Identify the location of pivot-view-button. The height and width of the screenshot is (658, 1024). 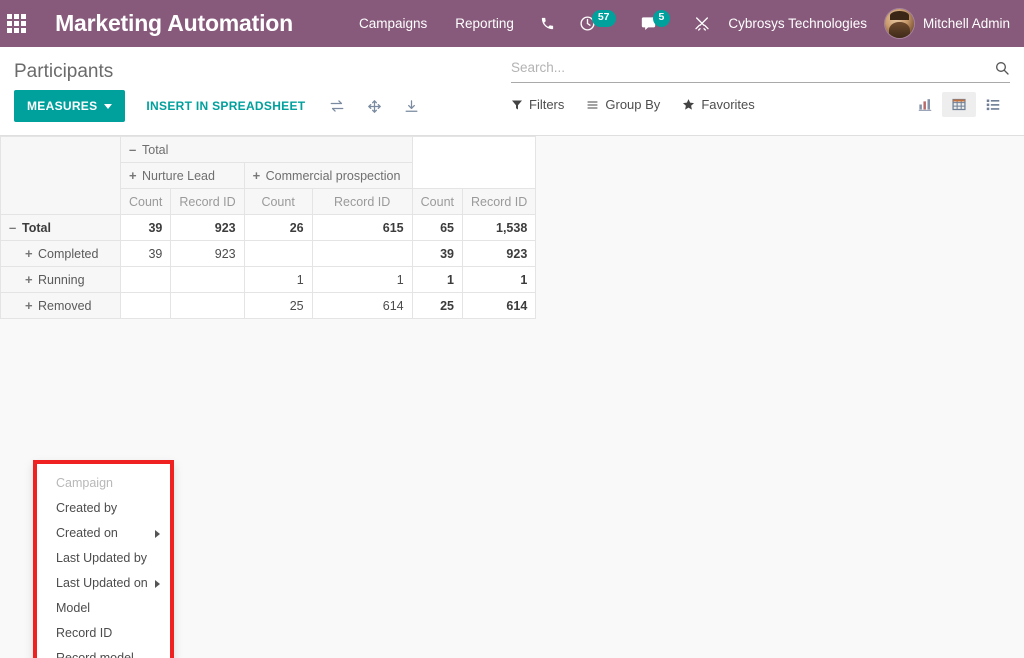
(959, 104).